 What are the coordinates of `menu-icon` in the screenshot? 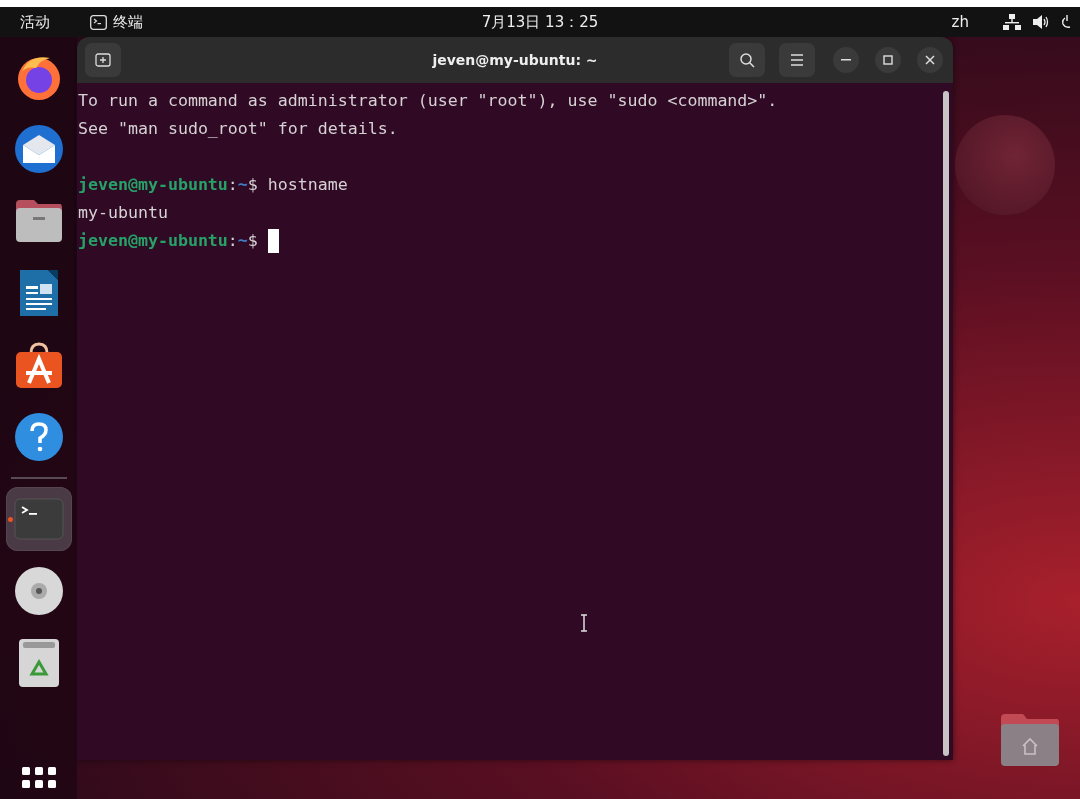 It's located at (797, 60).